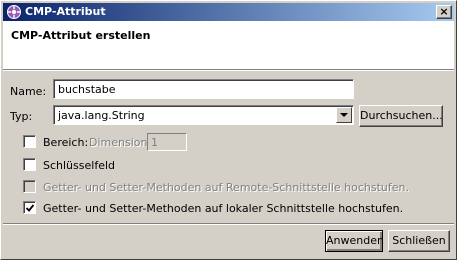 The height and width of the screenshot is (260, 457). I want to click on type-label: Typ:, so click(21, 116).